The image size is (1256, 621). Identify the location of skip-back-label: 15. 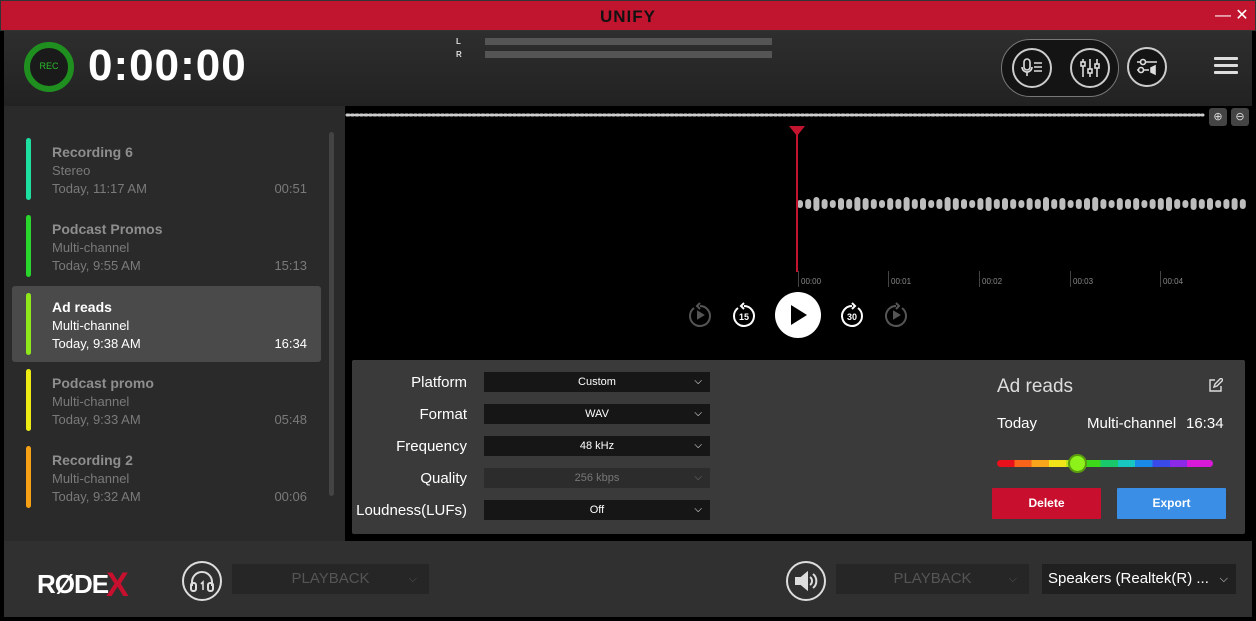
(744, 317).